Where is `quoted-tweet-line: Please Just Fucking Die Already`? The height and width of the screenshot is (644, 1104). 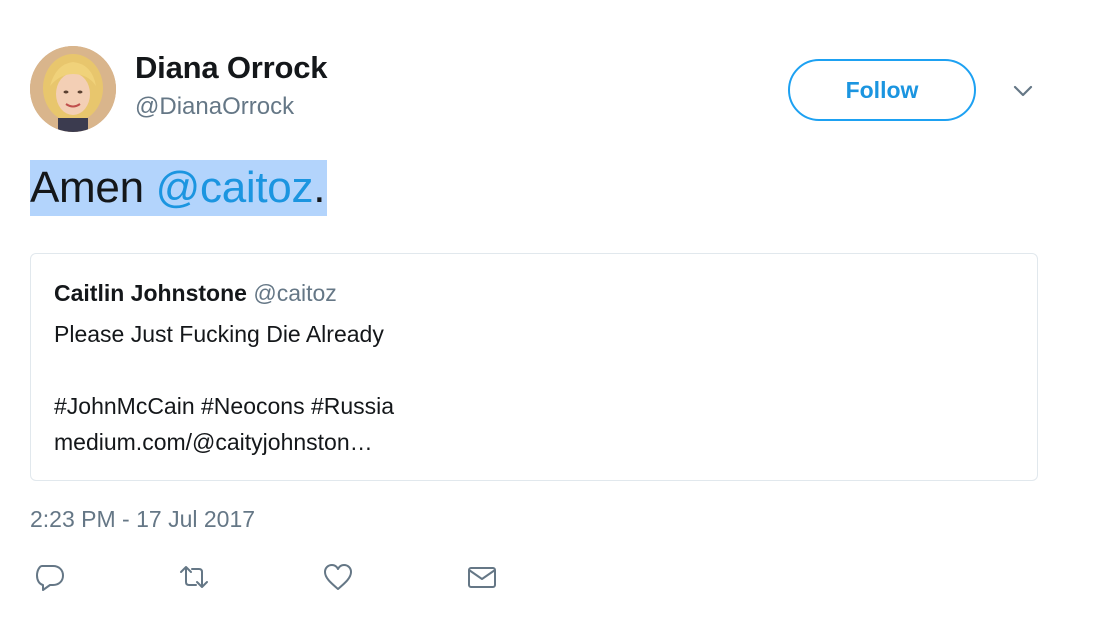
quoted-tweet-line: Please Just Fucking Die Already is located at coordinates (219, 334).